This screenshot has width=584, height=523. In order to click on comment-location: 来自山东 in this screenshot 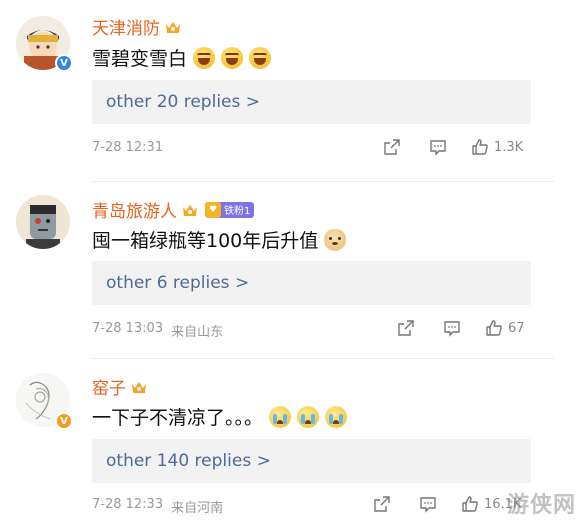, I will do `click(197, 332)`.